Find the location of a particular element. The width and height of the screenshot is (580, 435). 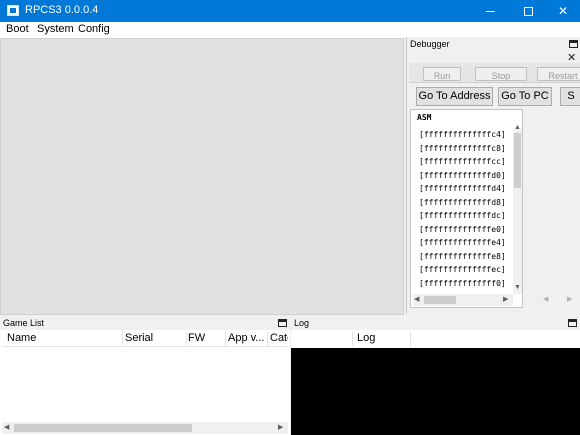

asm-row: [ffffffffffffffec] is located at coordinates (465, 270).